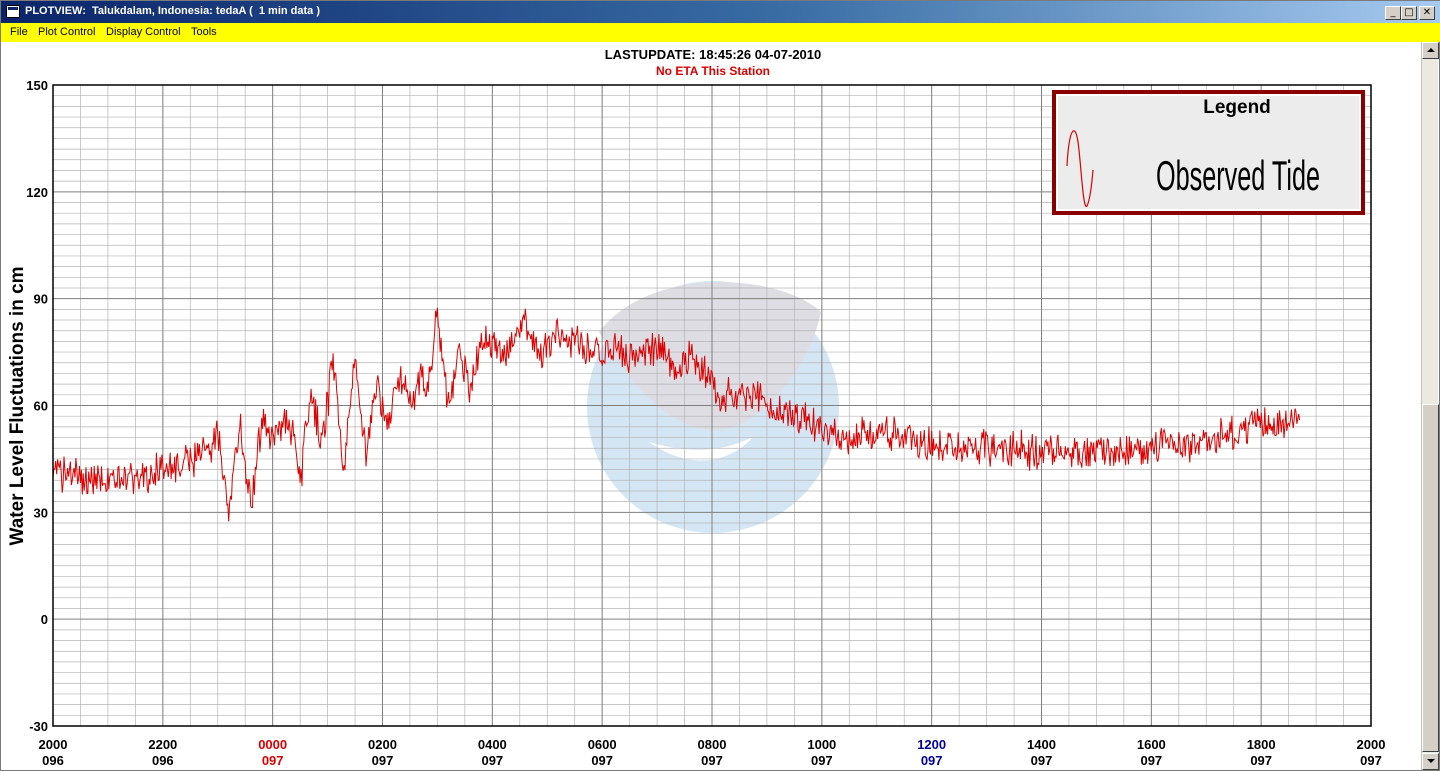 The image size is (1440, 771). What do you see at coordinates (37, 192) in the screenshot?
I see `y-tick-label: 120` at bounding box center [37, 192].